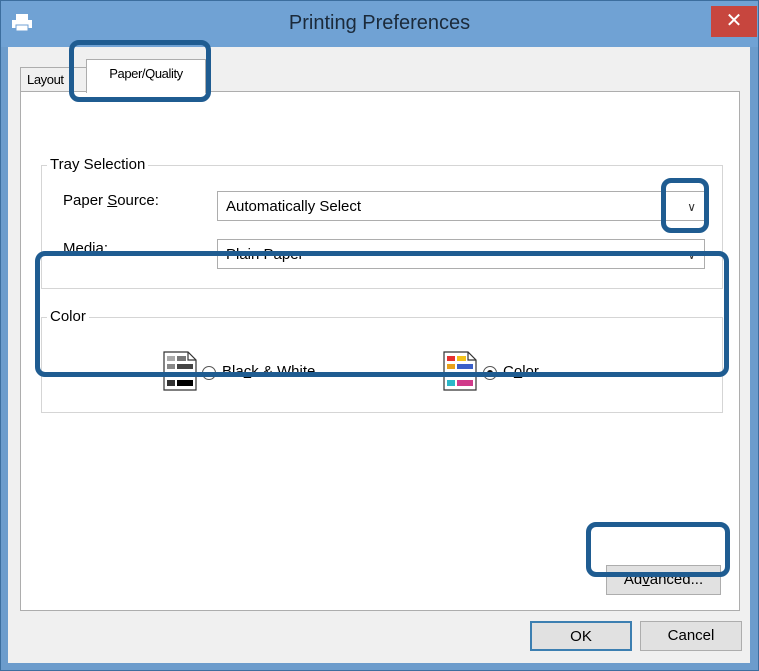  What do you see at coordinates (45, 79) in the screenshot?
I see `tab-label: Layout` at bounding box center [45, 79].